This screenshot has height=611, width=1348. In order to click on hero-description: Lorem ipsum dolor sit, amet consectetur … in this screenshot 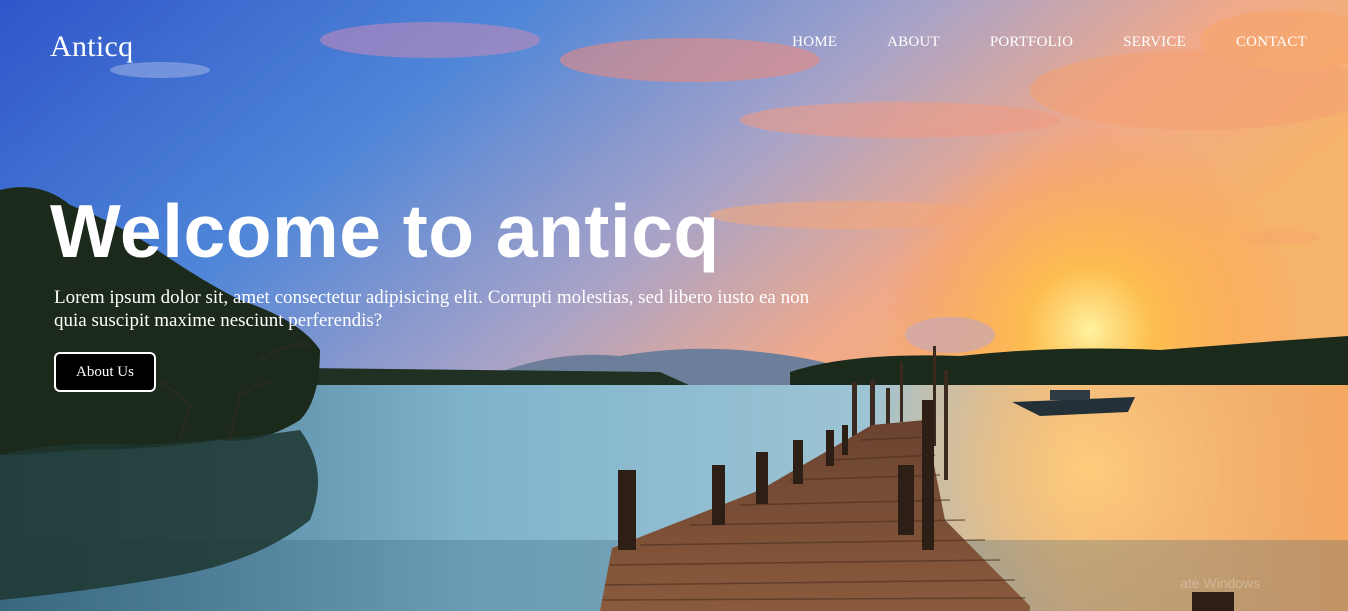, I will do `click(432, 309)`.